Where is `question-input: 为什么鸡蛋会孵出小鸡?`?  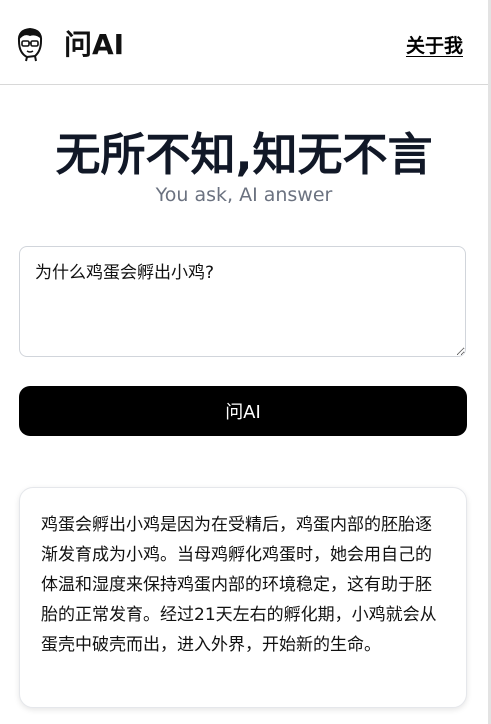
question-input: 为什么鸡蛋会孵出小鸡? is located at coordinates (242, 301).